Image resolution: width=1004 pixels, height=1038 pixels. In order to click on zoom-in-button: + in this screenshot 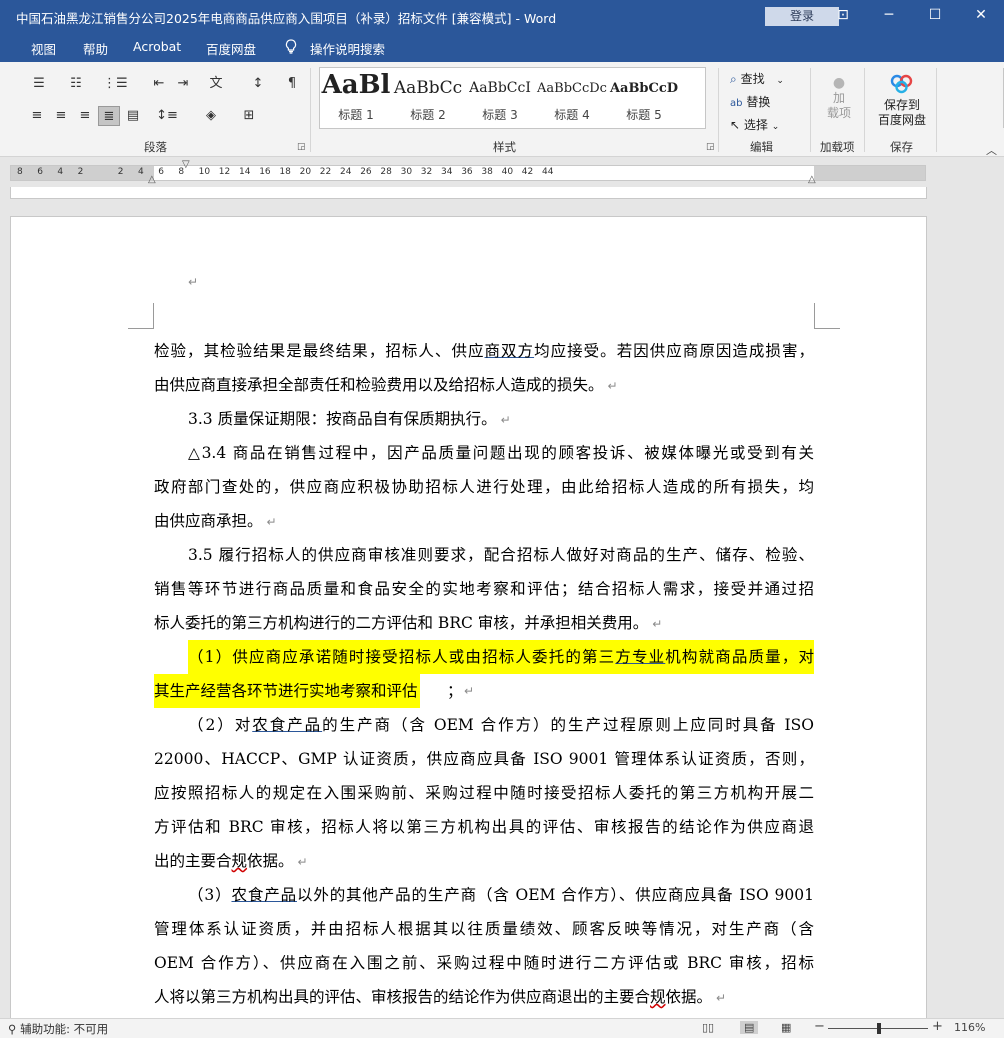, I will do `click(937, 1026)`.